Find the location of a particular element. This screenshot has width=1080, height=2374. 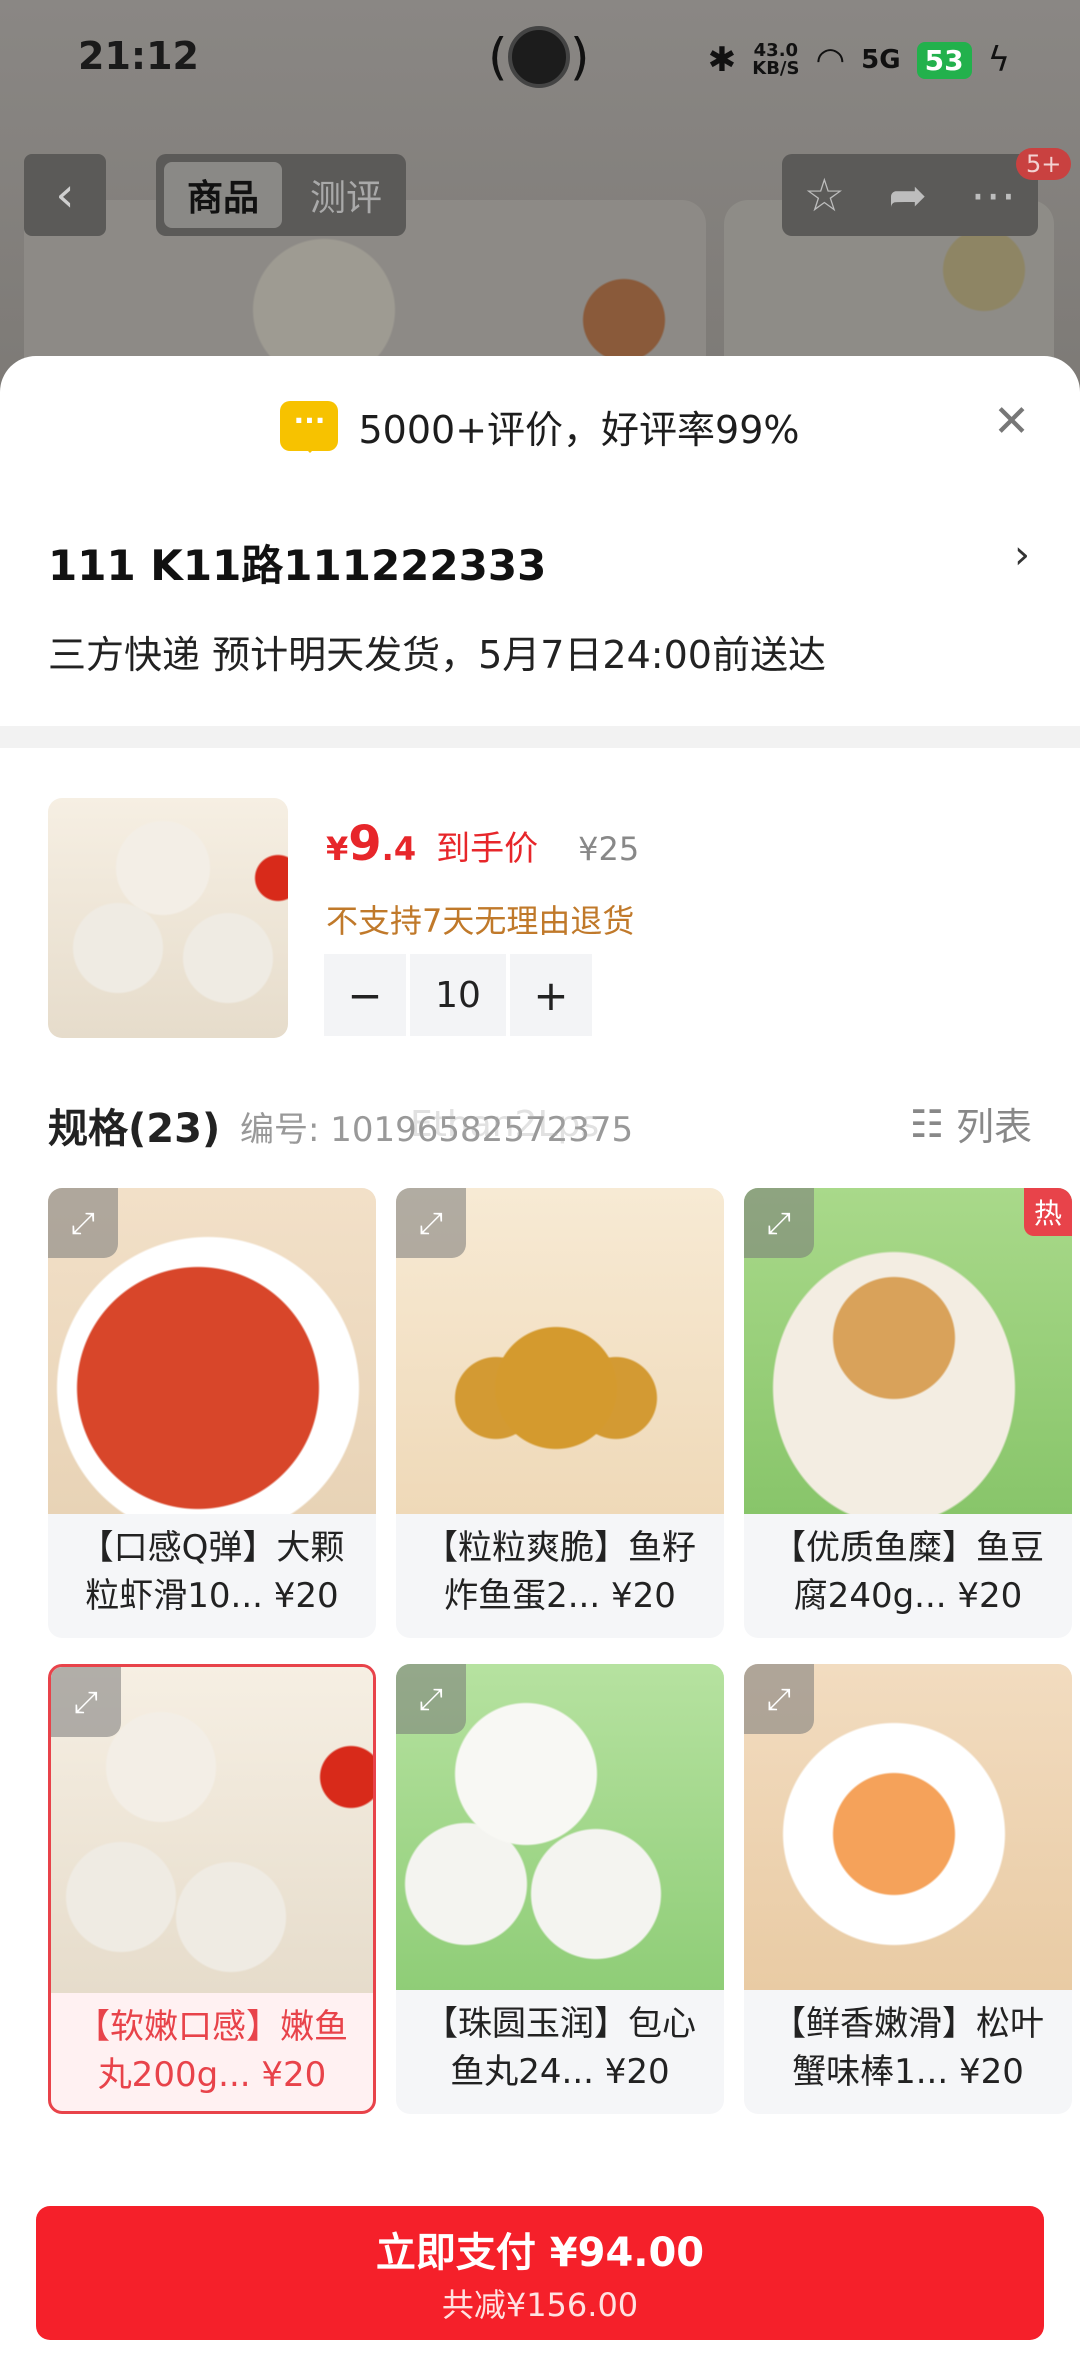

spec-option-line2: 鱼丸24... ¥20 is located at coordinates (560, 2072).